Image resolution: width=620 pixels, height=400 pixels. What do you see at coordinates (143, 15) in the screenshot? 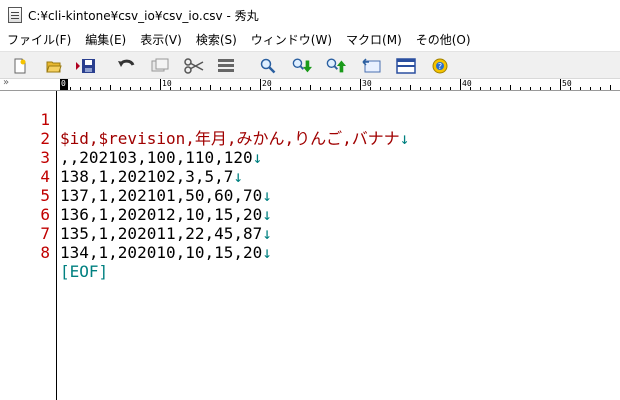
I see `window-title: C:¥cli-kintone¥csv_io¥csv_io.csv - 秀丸` at bounding box center [143, 15].